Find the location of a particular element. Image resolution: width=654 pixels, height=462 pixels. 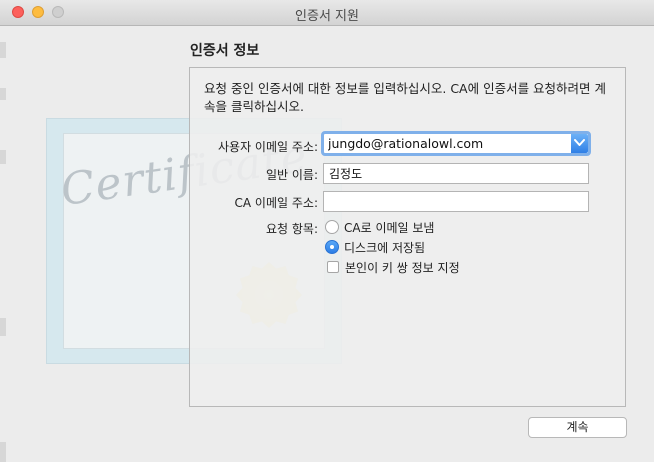

email-combobox is located at coordinates (456, 143).